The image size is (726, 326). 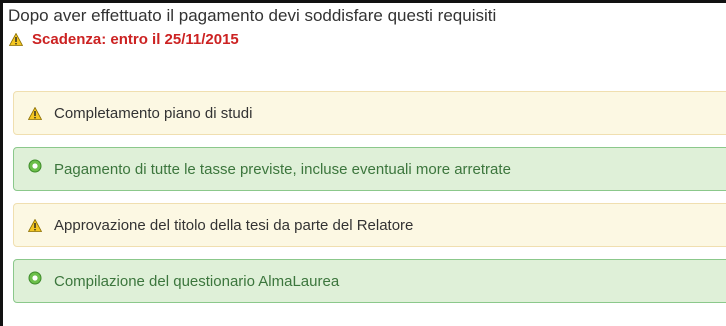 I want to click on requirement-label: Compilazione del questionario AlmaLaurea, so click(x=197, y=281).